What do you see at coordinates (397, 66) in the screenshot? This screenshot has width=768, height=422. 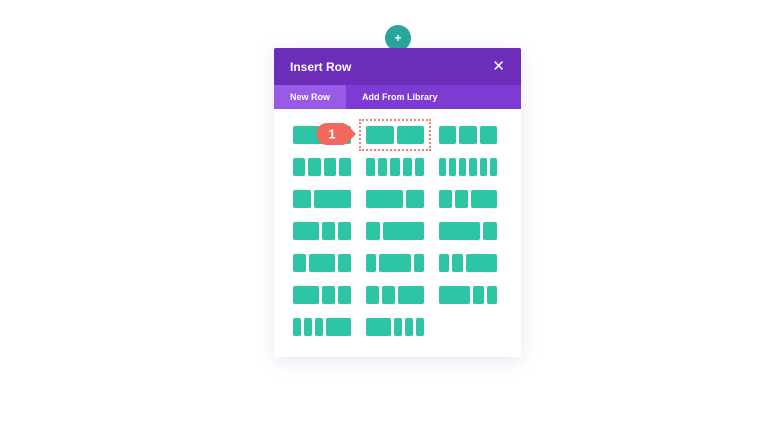 I see `modal-header: Insert Row ✕` at bounding box center [397, 66].